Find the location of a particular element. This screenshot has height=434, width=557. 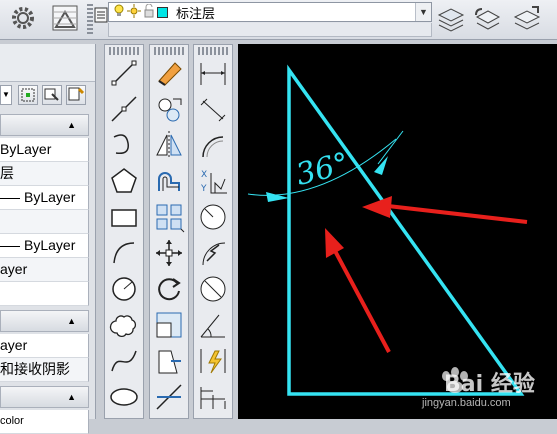

arc-icon is located at coordinates (124, 253).